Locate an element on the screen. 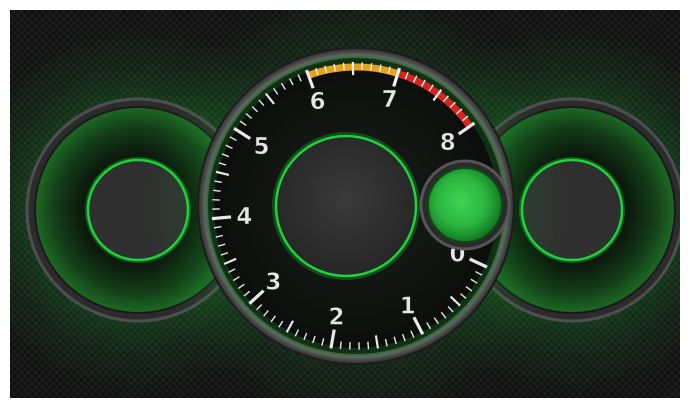 The width and height of the screenshot is (690, 410). tachometer-hub is located at coordinates (346, 206).